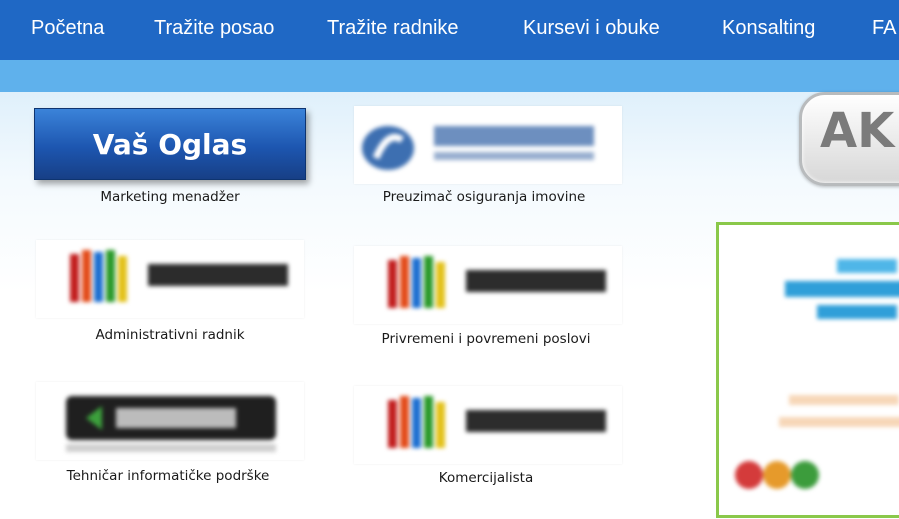 The height and width of the screenshot is (519, 899). What do you see at coordinates (486, 478) in the screenshot?
I see `job-caption-komercijalista: Komercijalista` at bounding box center [486, 478].